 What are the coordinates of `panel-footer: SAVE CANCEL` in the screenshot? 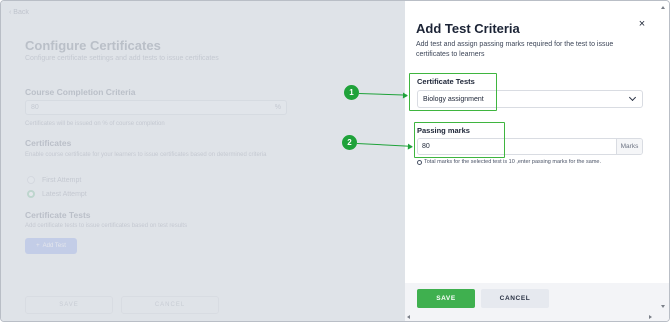 It's located at (537, 302).